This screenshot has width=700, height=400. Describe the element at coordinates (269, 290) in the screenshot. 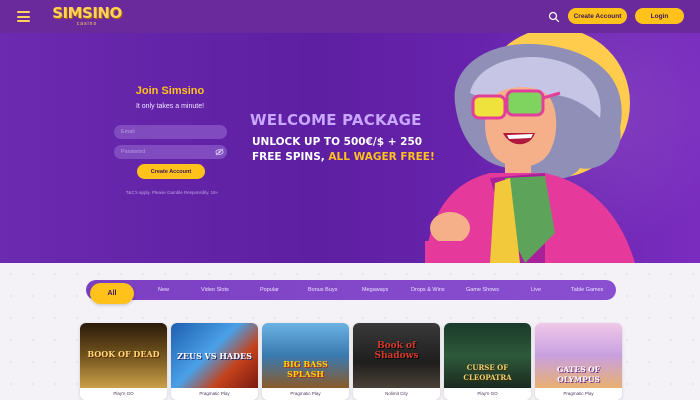

I see `category-popular: Popular` at that location.